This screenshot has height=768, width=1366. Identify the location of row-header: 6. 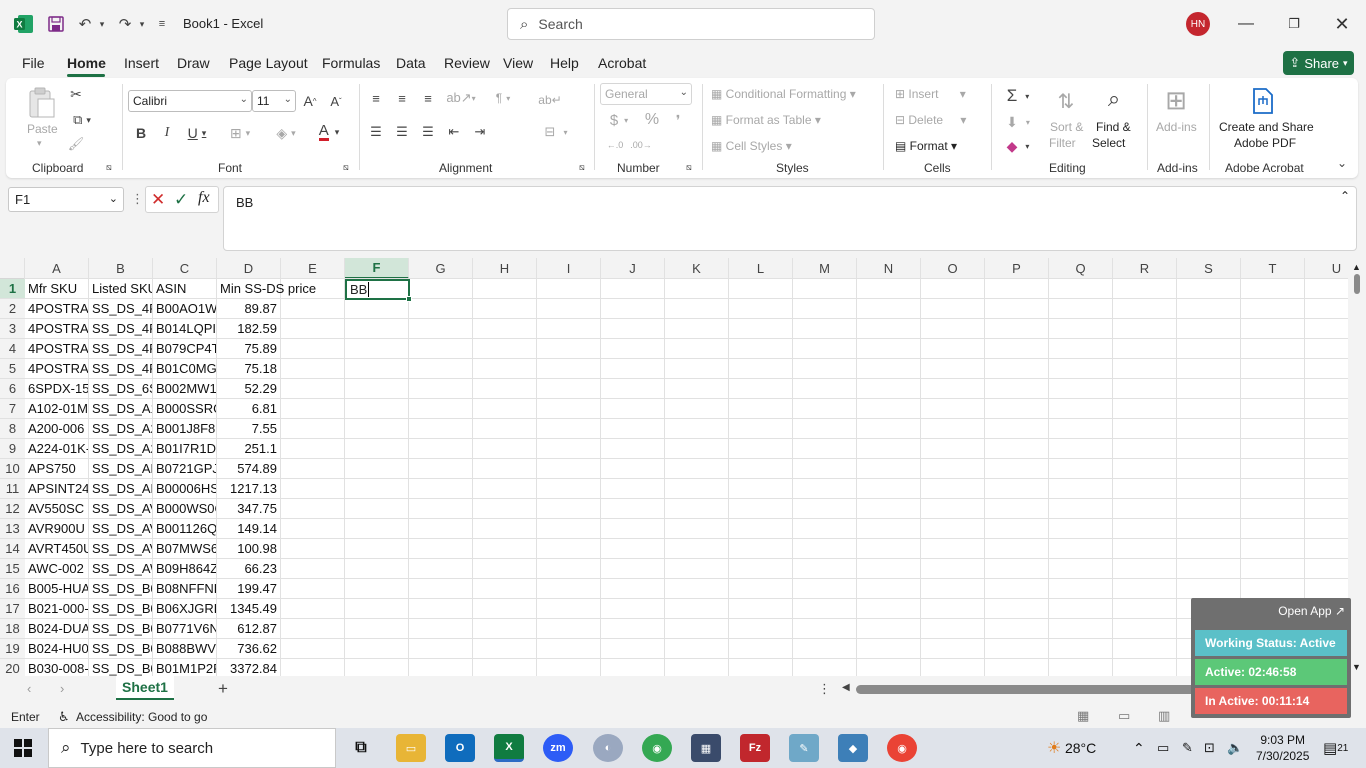
(12, 389).